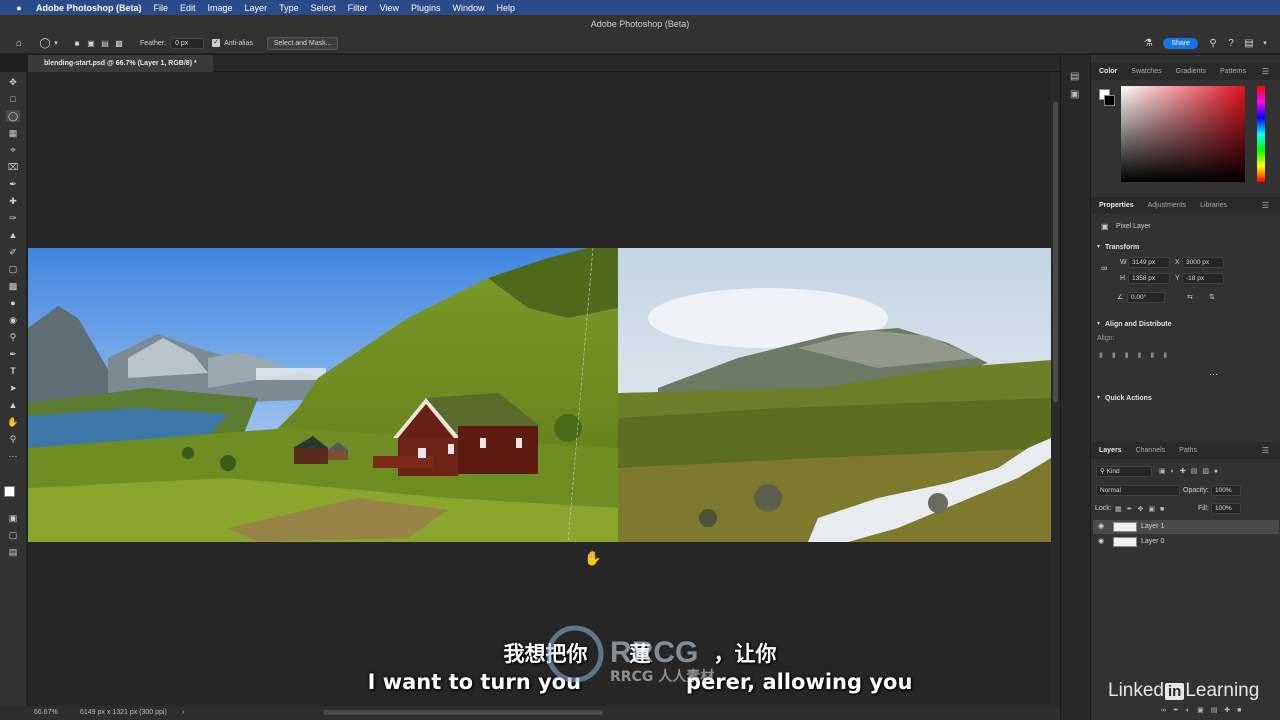 The width and height of the screenshot is (1280, 720). Describe the element at coordinates (1074, 94) in the screenshot. I see `comments-panel-icon: ▣` at that location.